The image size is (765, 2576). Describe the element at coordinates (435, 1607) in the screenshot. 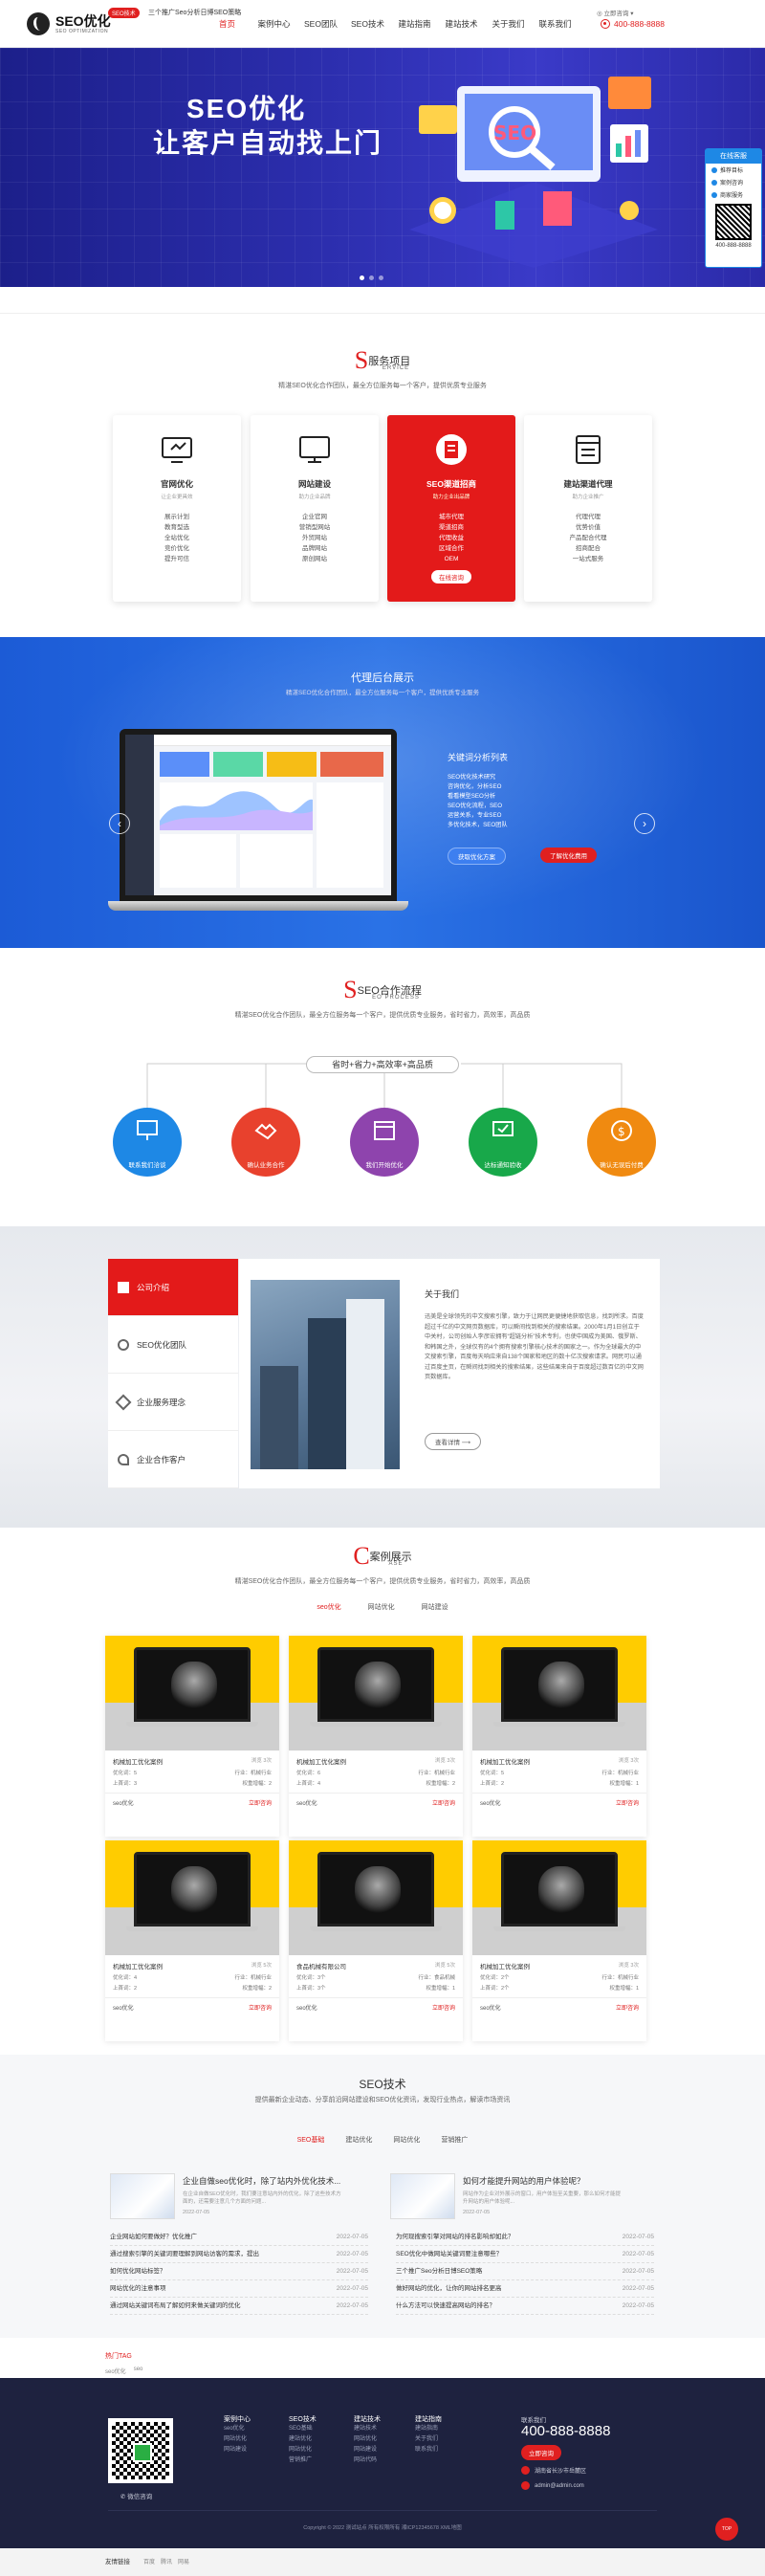

I see `tab-site-build: 网站建设` at that location.